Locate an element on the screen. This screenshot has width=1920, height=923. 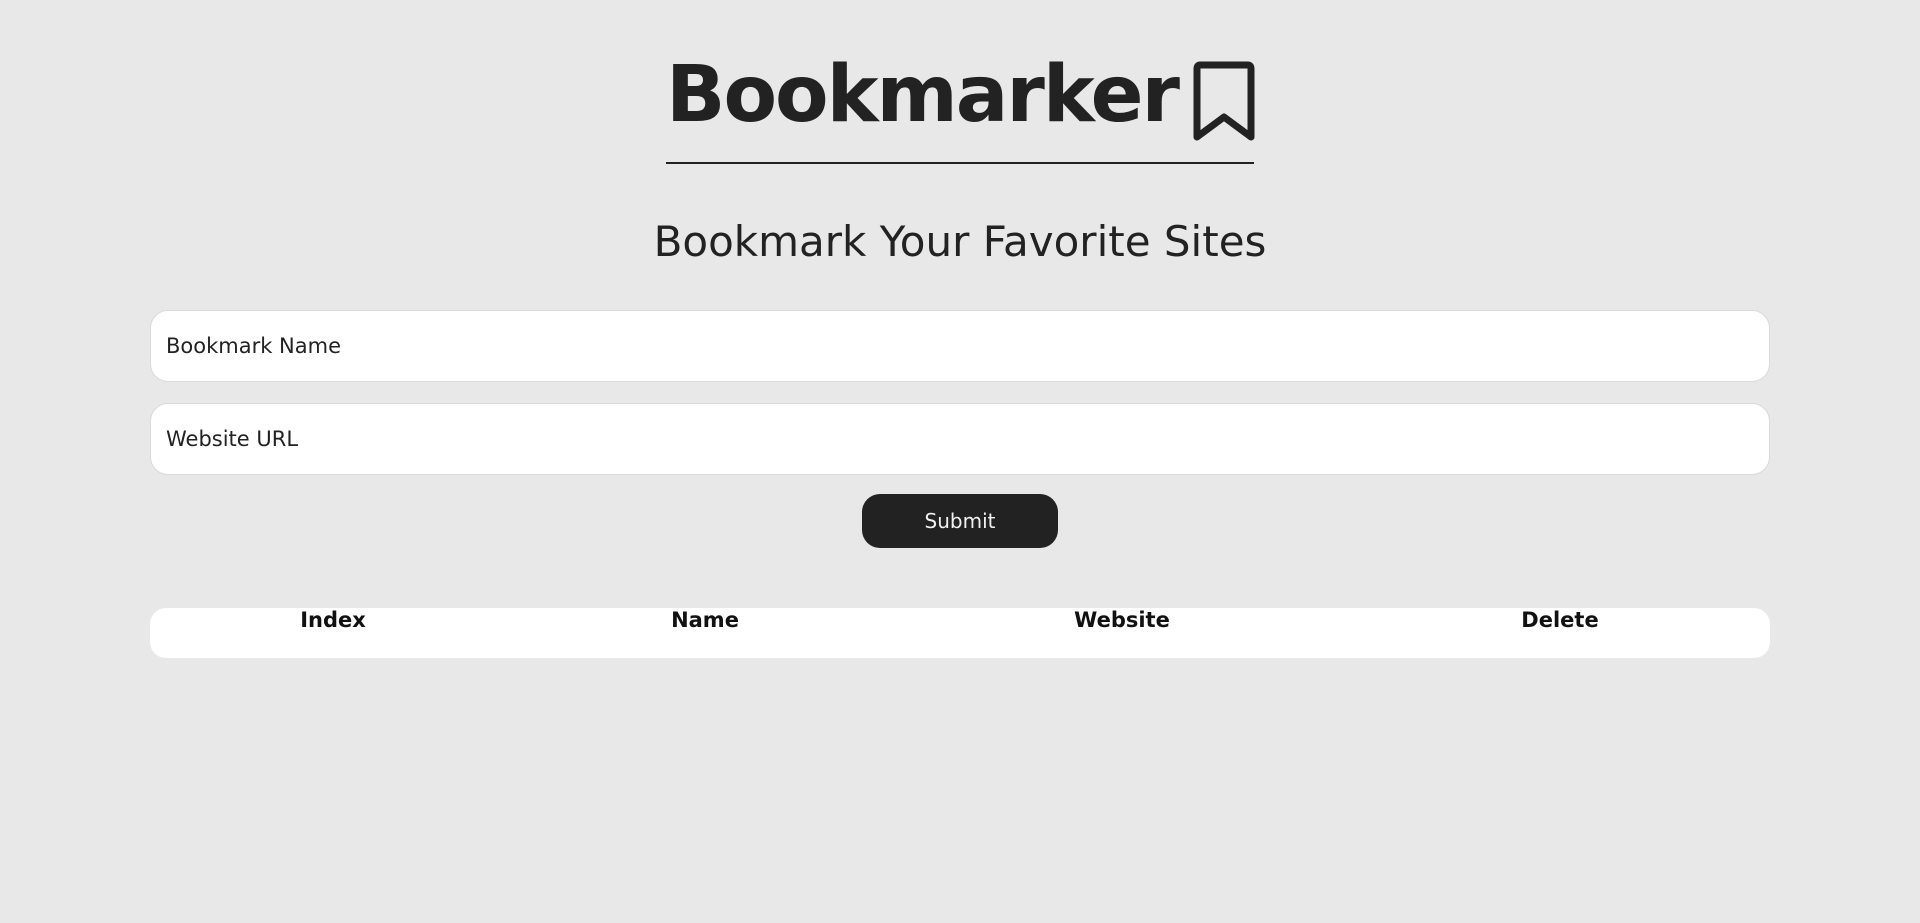
website-url-input is located at coordinates (960, 439).